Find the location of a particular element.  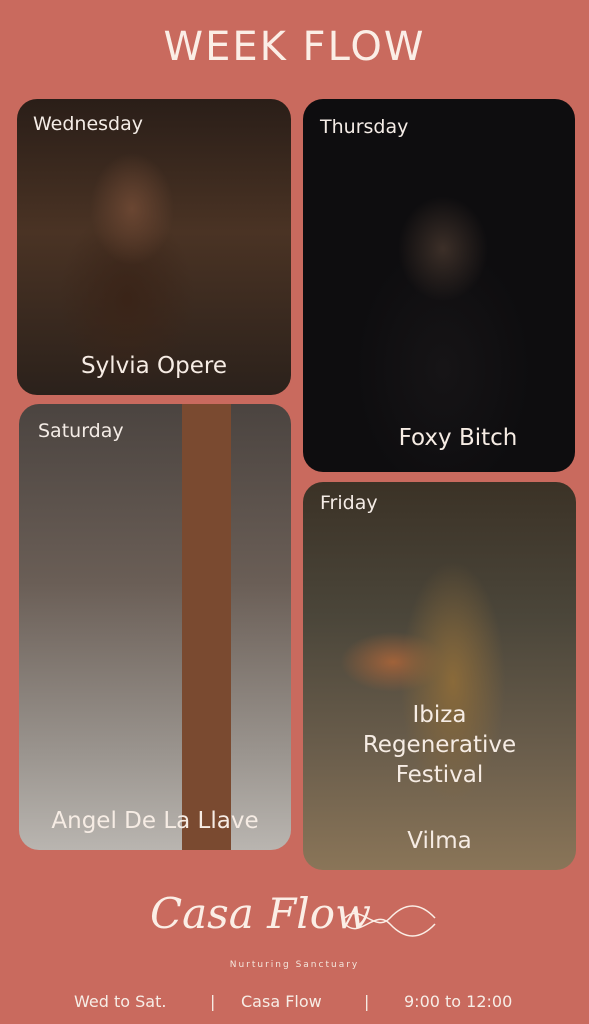

artist-name: Vilma is located at coordinates (439, 841).